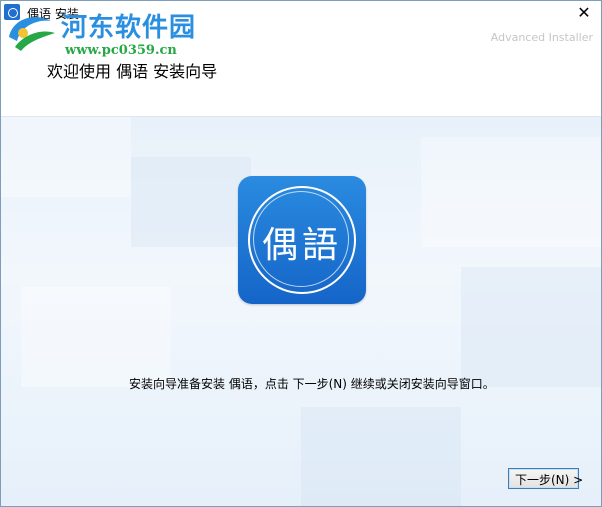  Describe the element at coordinates (541, 37) in the screenshot. I see `installer-branding: Advanced Installer` at that location.